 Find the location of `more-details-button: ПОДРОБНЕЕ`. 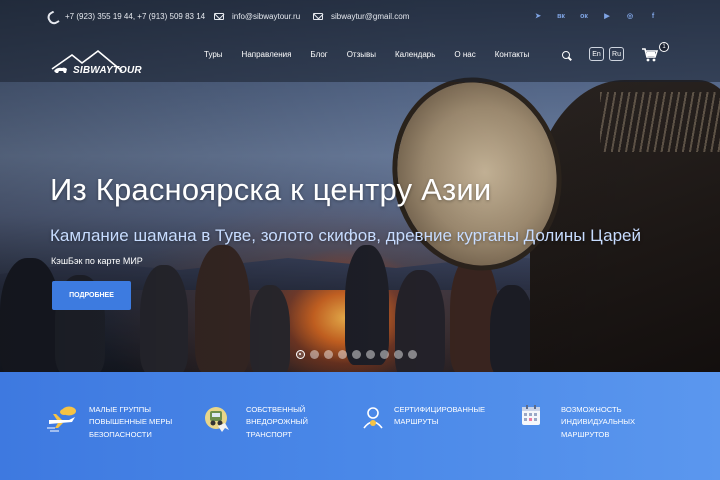

more-details-button: ПОДРОБНЕЕ is located at coordinates (91, 295).